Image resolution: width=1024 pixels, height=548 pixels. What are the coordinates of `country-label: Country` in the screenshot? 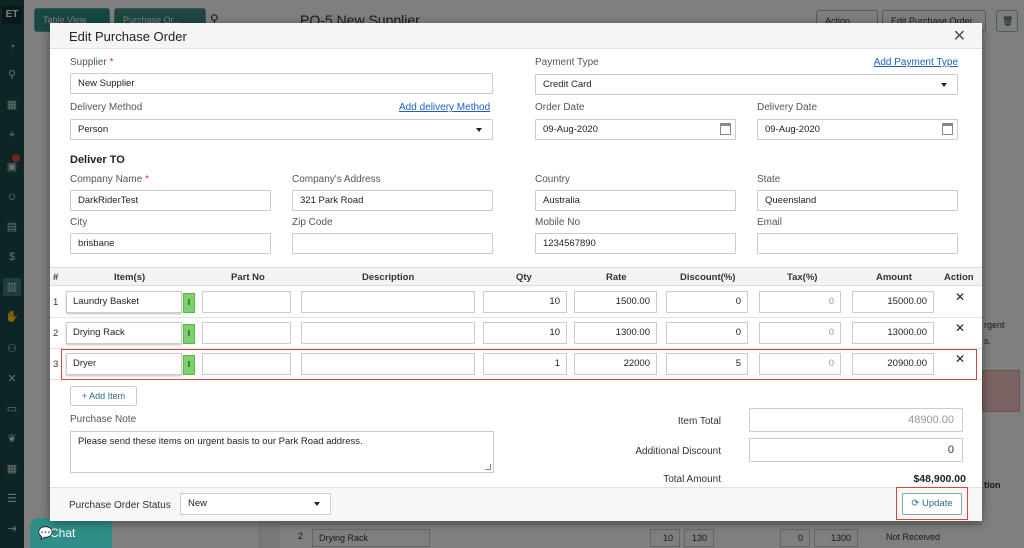 It's located at (553, 179).